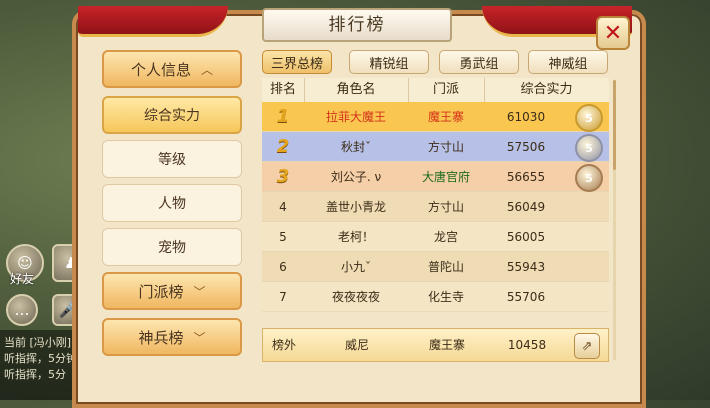 Image resolution: width=710 pixels, height=408 pixels. What do you see at coordinates (356, 345) in the screenshot?
I see `my-name: 威尼` at bounding box center [356, 345].